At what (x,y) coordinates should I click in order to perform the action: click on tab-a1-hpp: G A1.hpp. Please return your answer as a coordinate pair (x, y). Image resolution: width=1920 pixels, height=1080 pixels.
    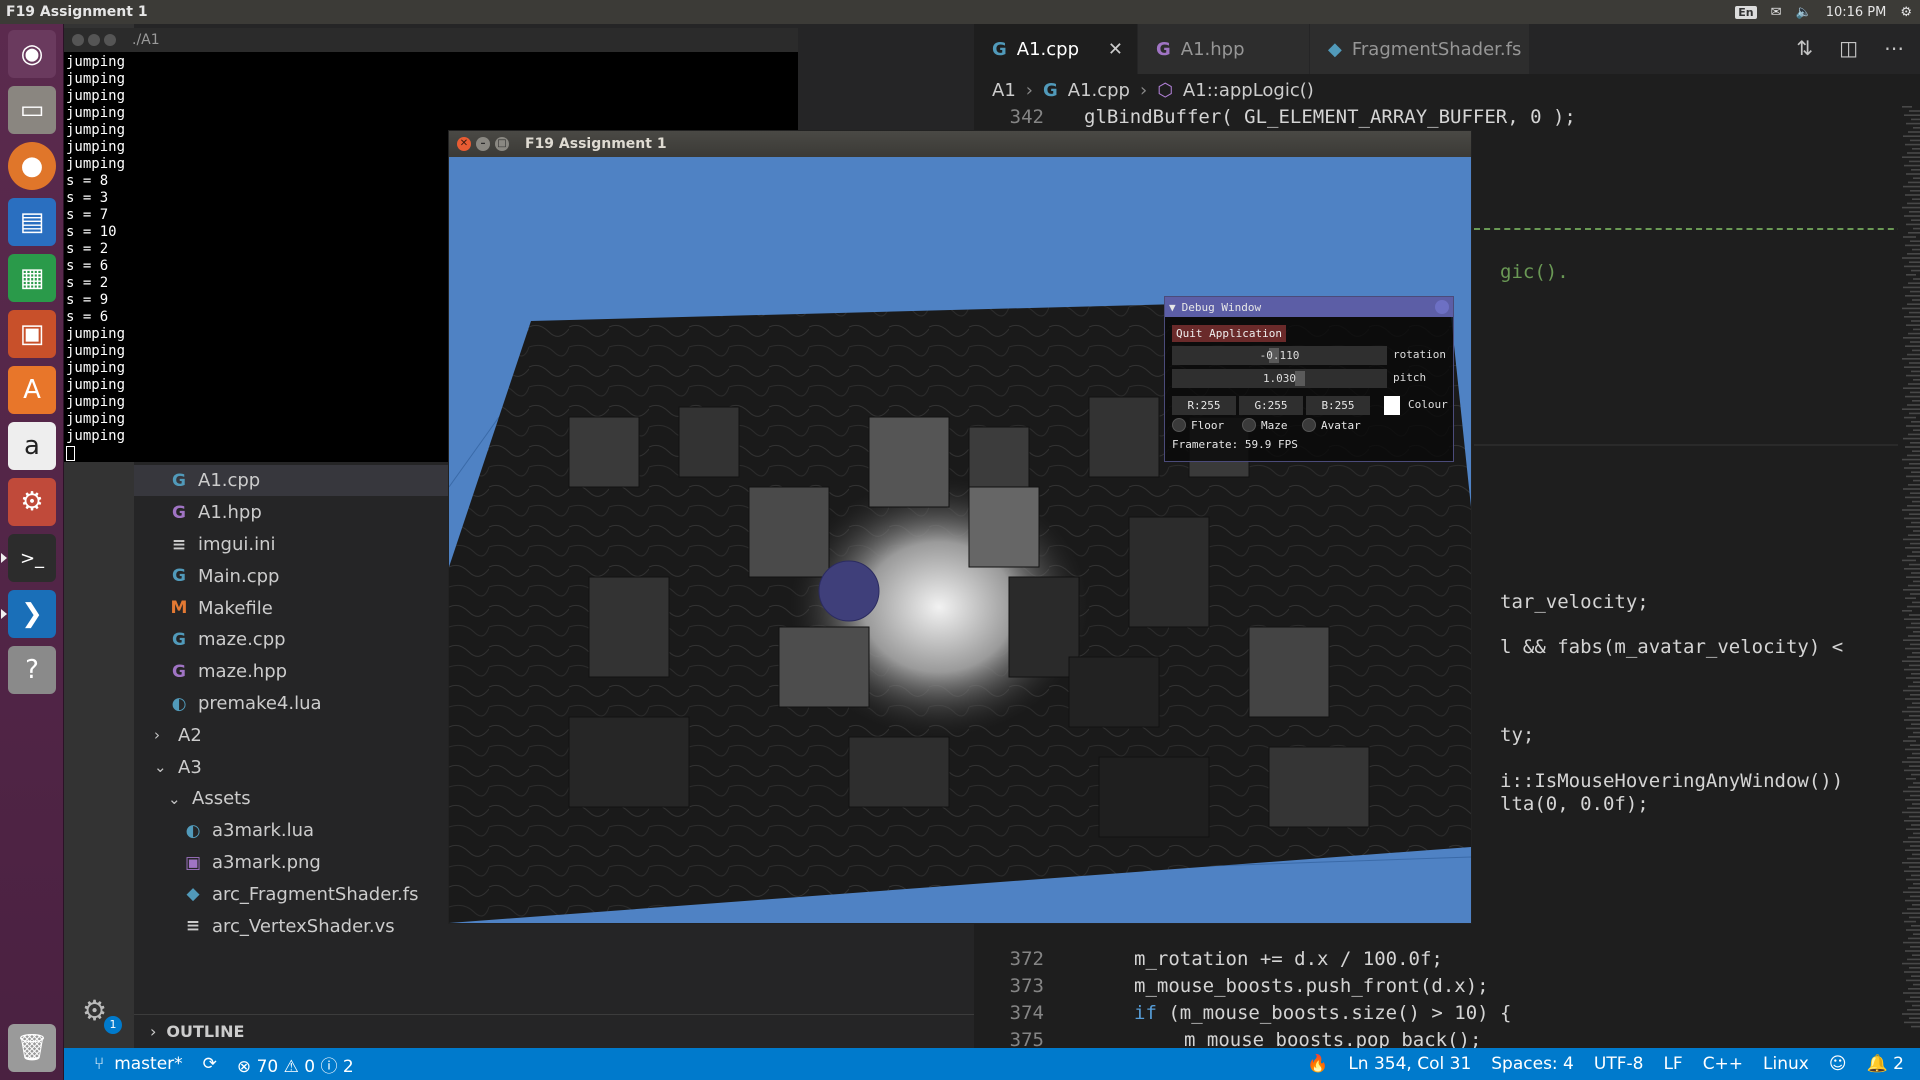
    Looking at the image, I should click on (1224, 49).